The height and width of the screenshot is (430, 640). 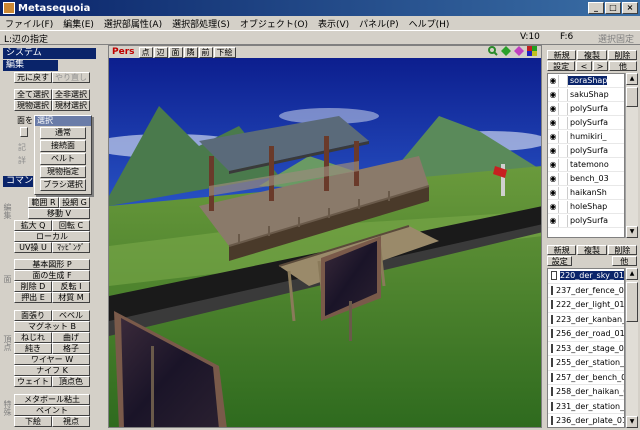 What do you see at coordinates (493, 51) in the screenshot?
I see `zoom-icon` at bounding box center [493, 51].